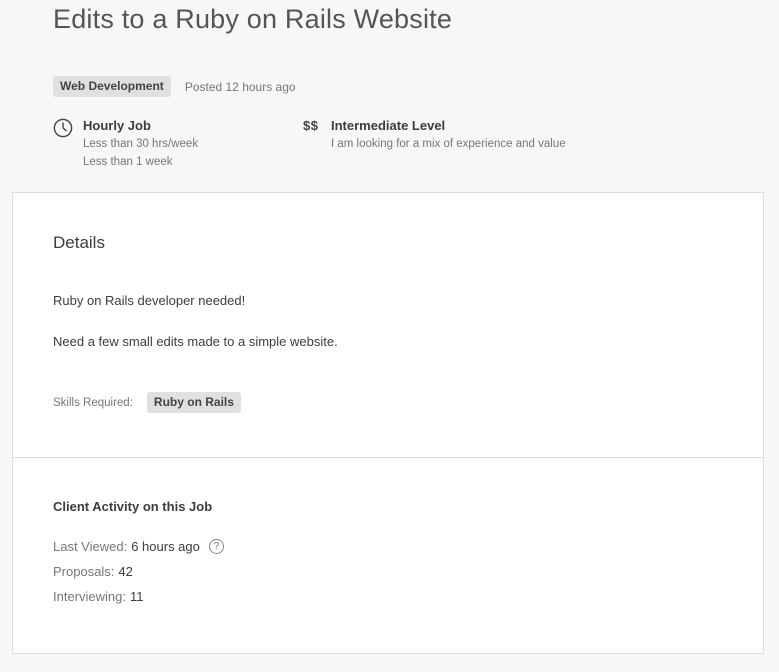 This screenshot has width=779, height=672. I want to click on description-line-1: Ruby on Rails developer needed!, so click(149, 300).